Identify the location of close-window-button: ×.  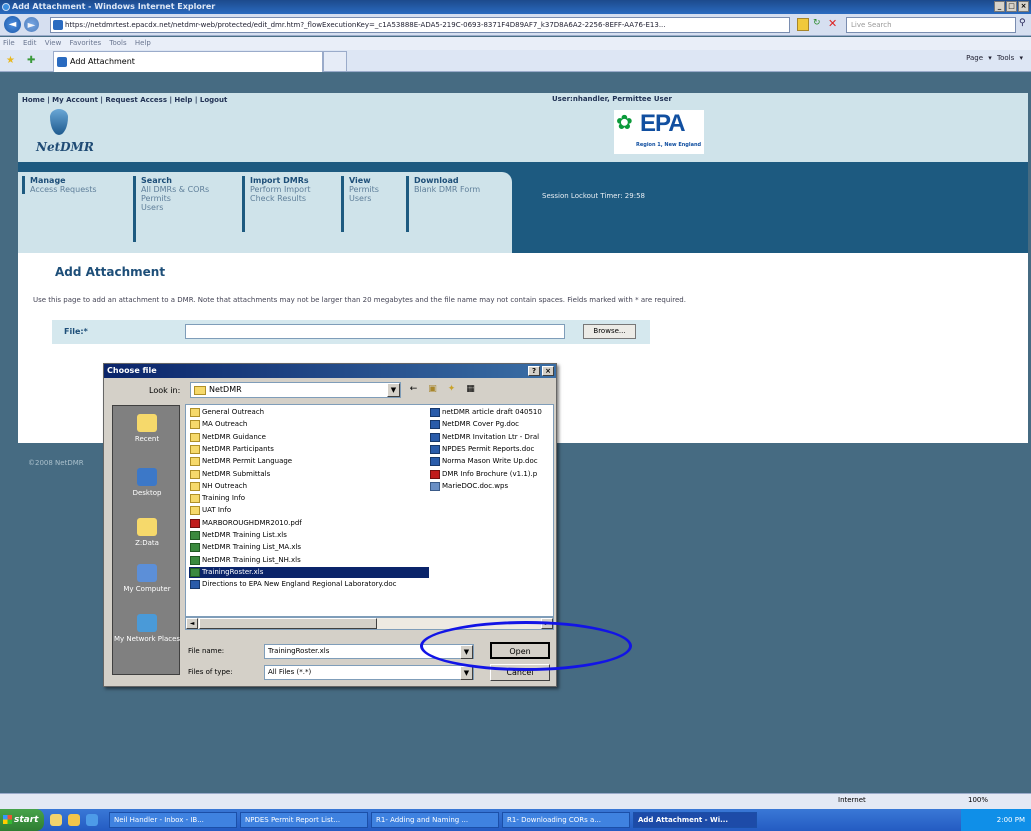
(1023, 6).